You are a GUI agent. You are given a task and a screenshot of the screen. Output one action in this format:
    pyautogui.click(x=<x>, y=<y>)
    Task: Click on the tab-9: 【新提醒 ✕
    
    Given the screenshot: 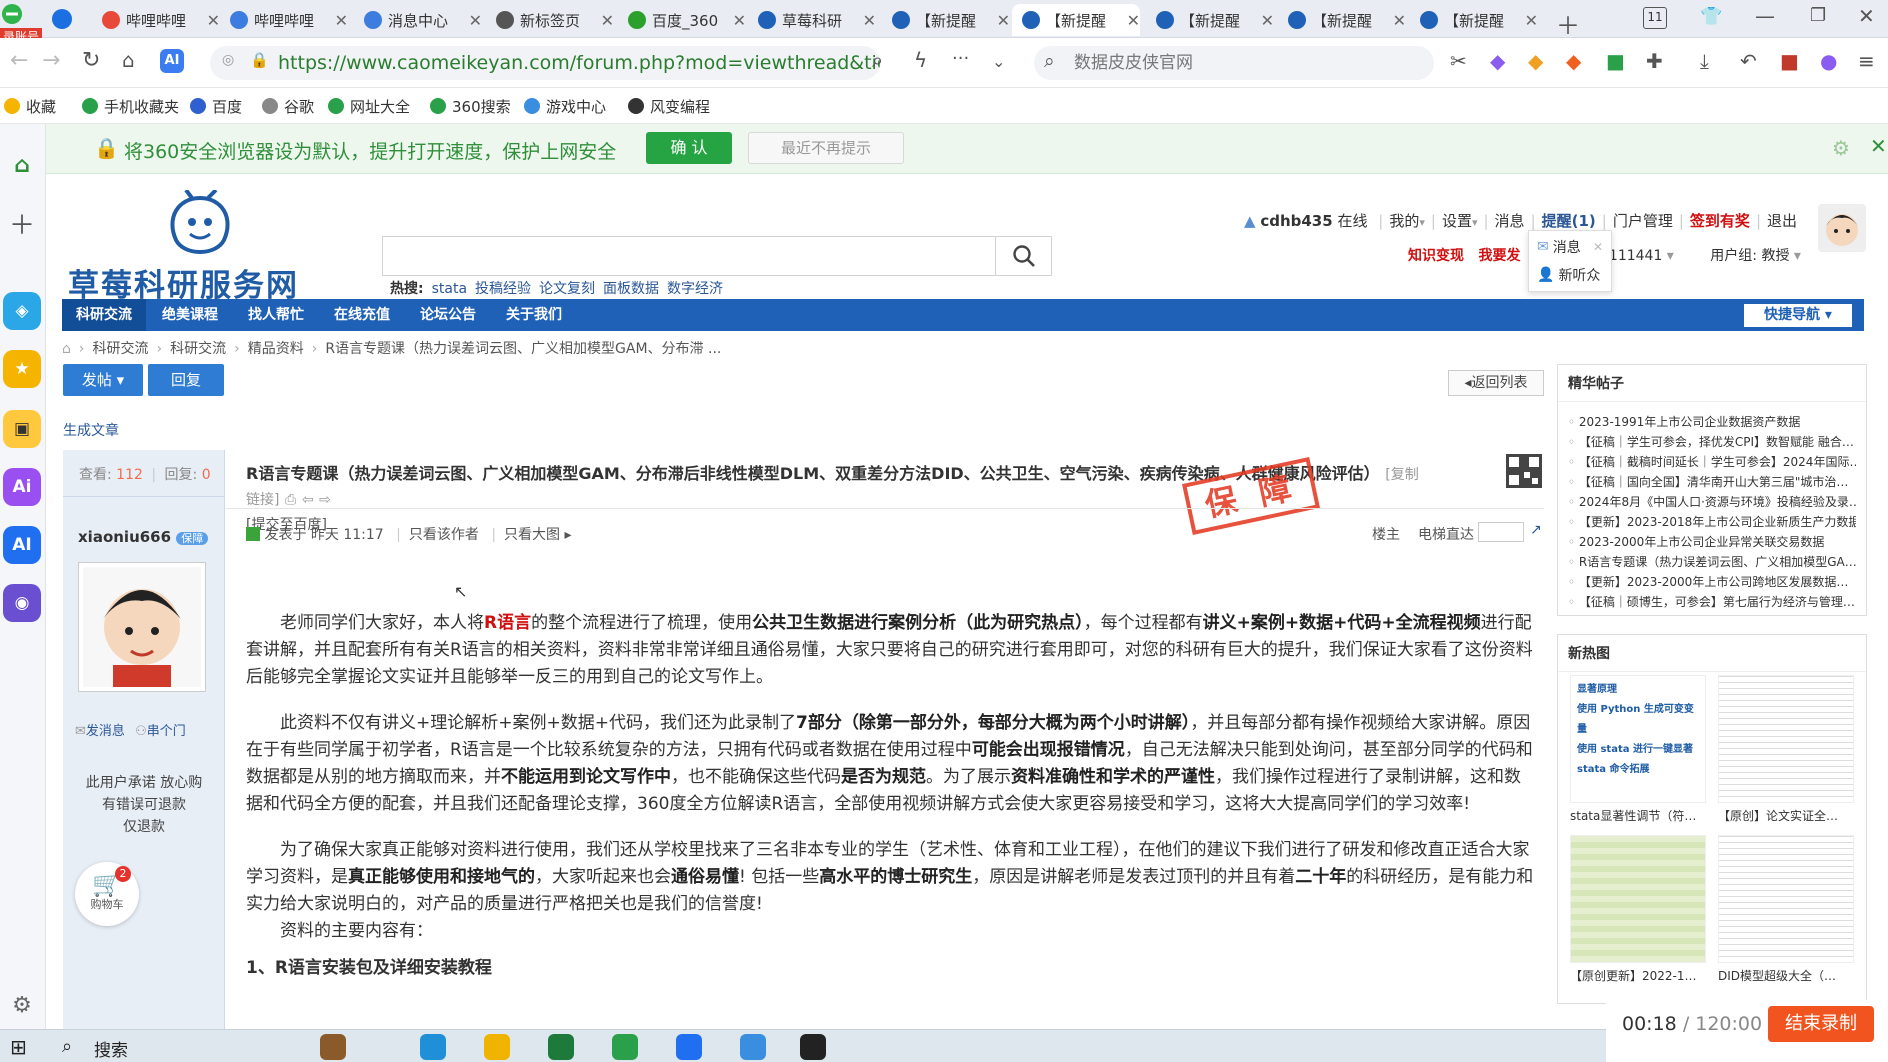 What is the action you would take?
    pyautogui.click(x=1210, y=20)
    